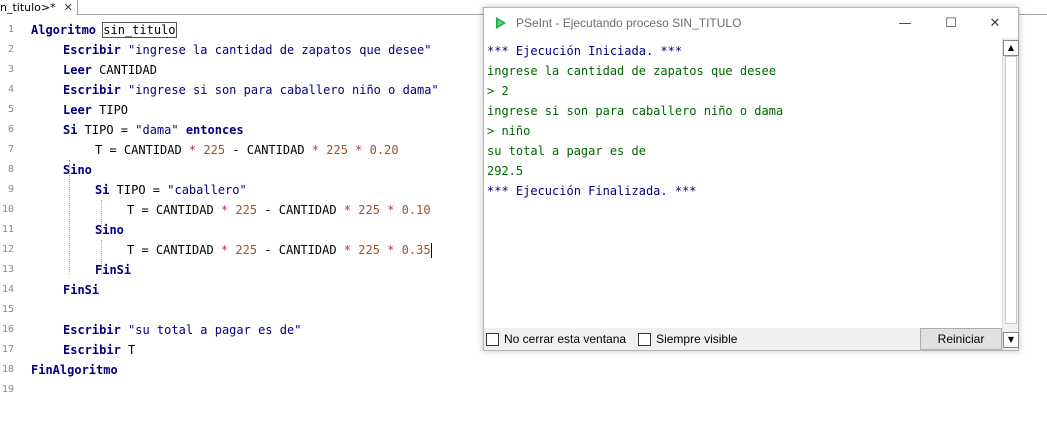 This screenshot has width=1047, height=437. What do you see at coordinates (498, 91) in the screenshot?
I see `console-line: > 2` at bounding box center [498, 91].